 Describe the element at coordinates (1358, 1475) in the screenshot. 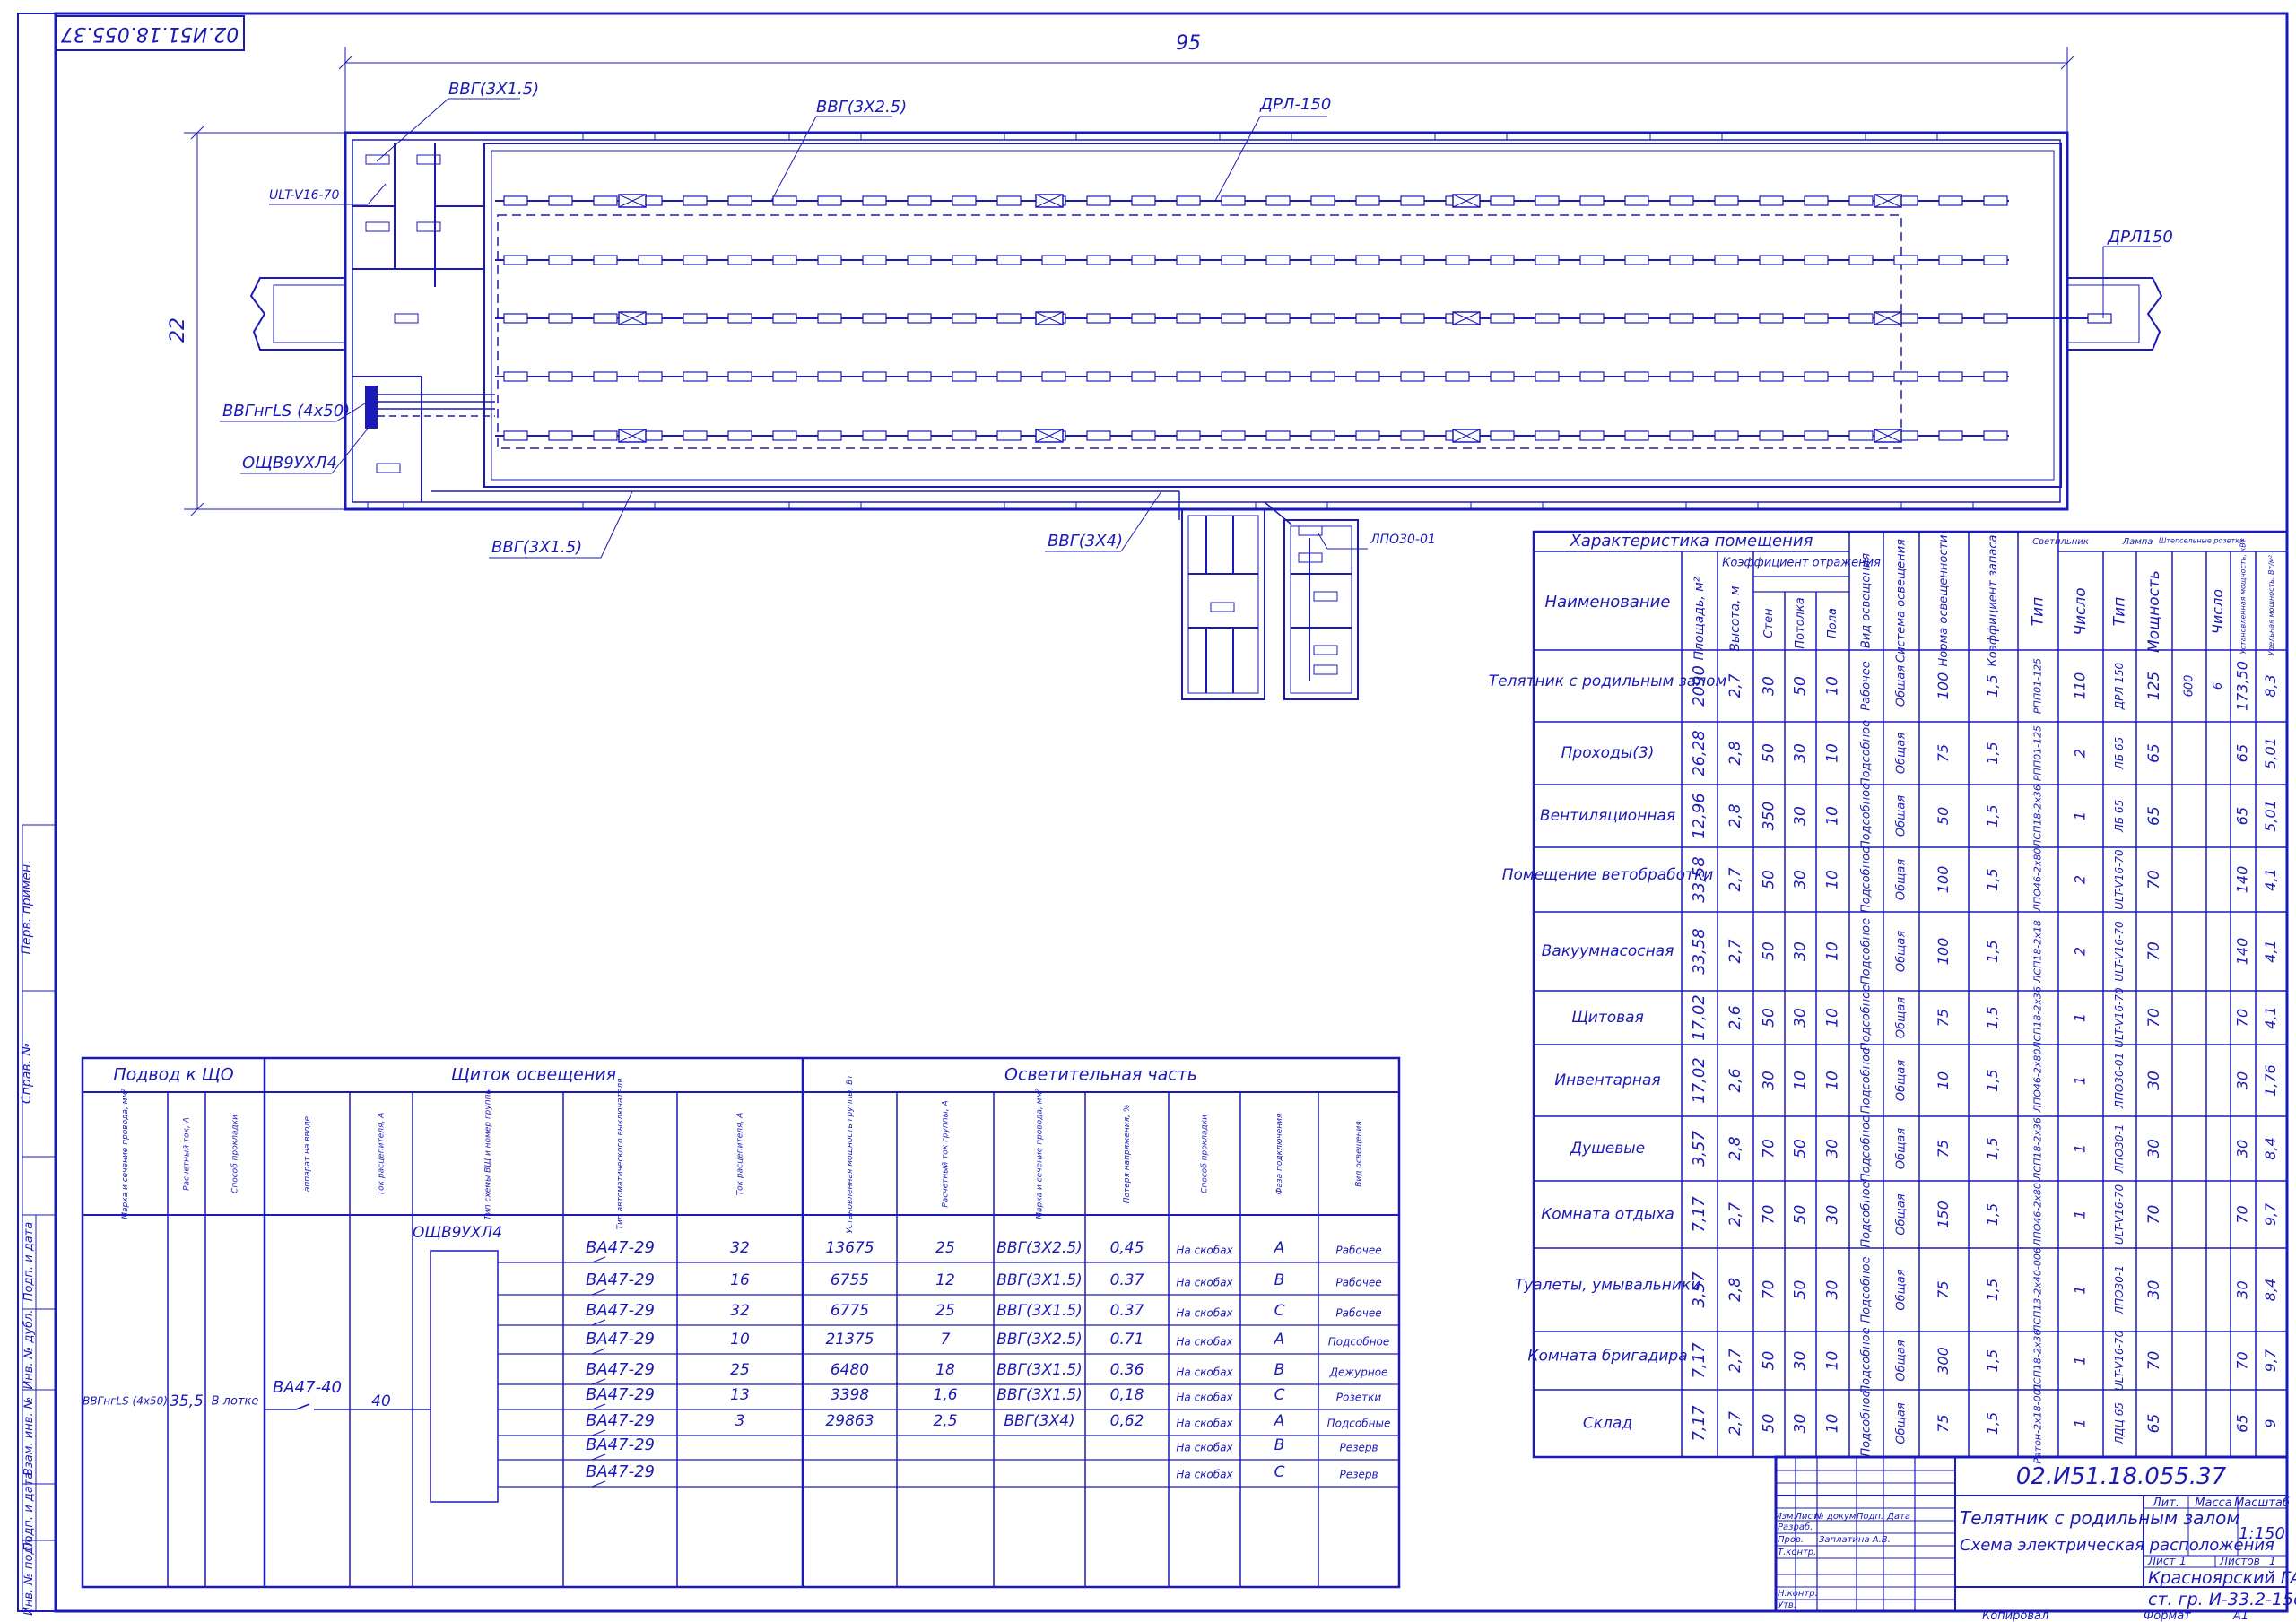

I see `group-kind: Резерв` at that location.